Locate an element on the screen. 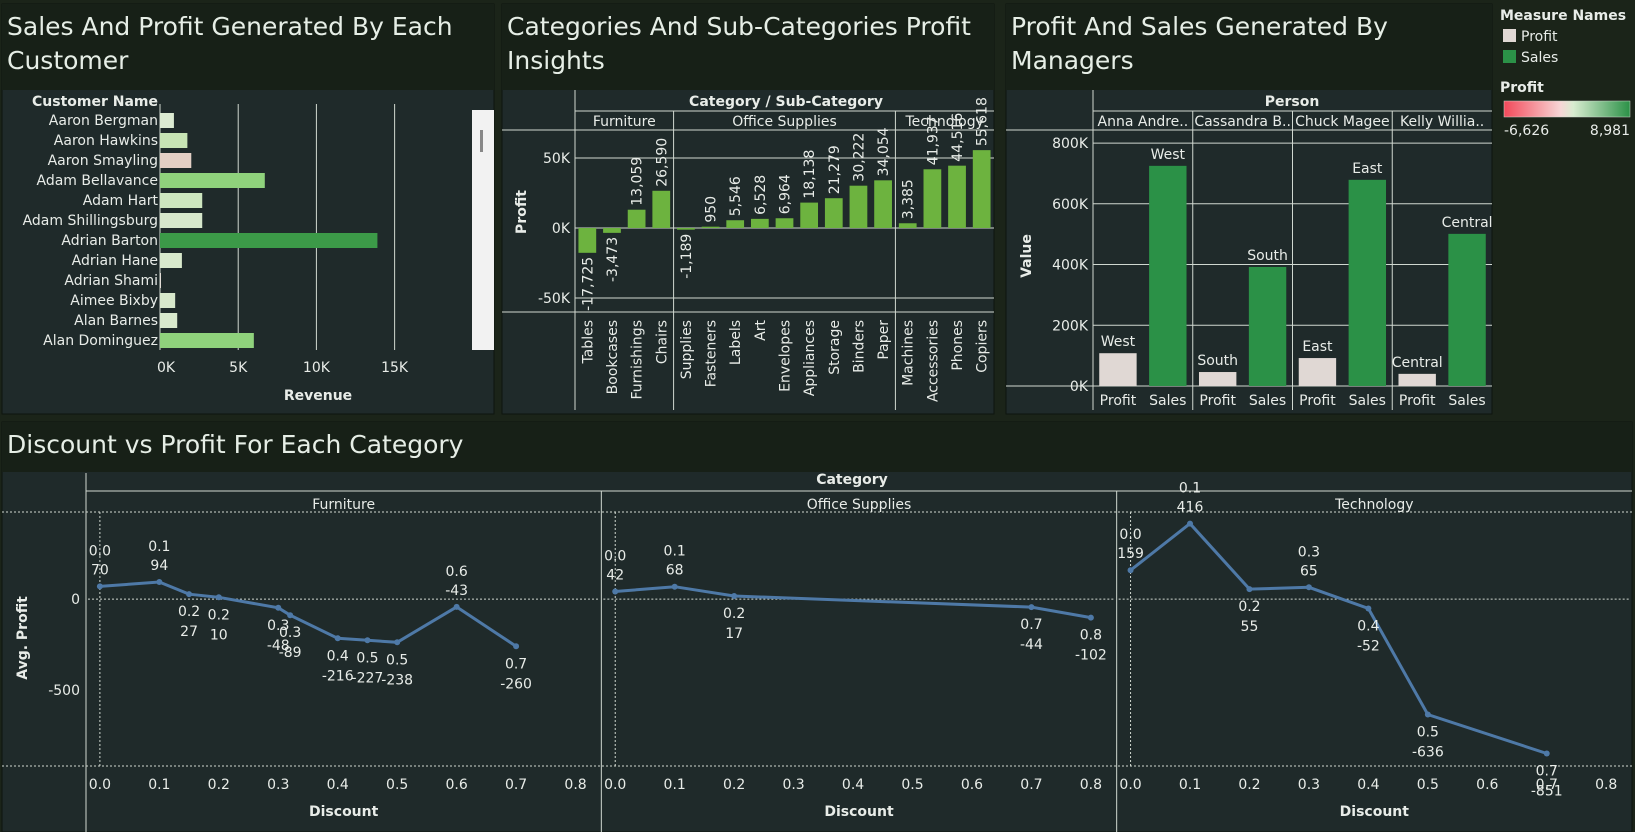 Image resolution: width=1635 pixels, height=832 pixels. point-profit-label: -44 is located at coordinates (1031, 645).